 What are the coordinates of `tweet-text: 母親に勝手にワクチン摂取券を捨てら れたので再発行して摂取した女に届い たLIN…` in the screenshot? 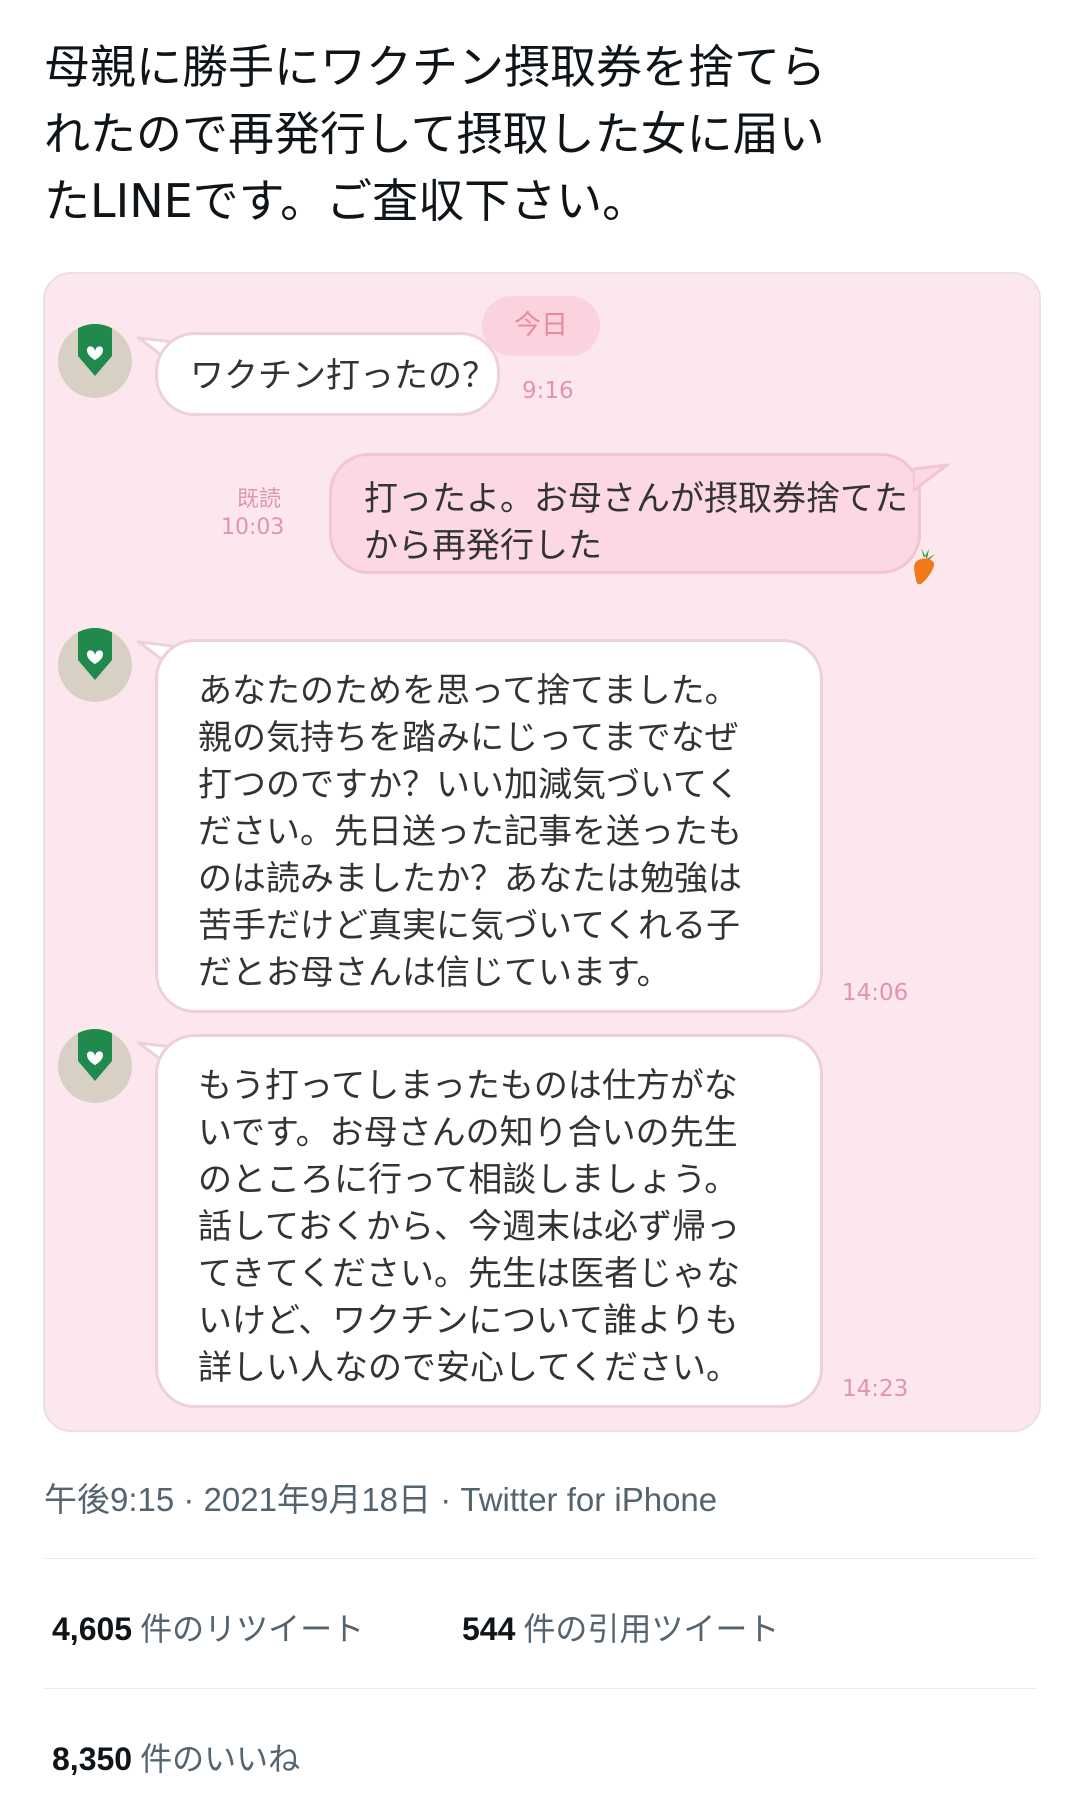 It's located at (435, 134).